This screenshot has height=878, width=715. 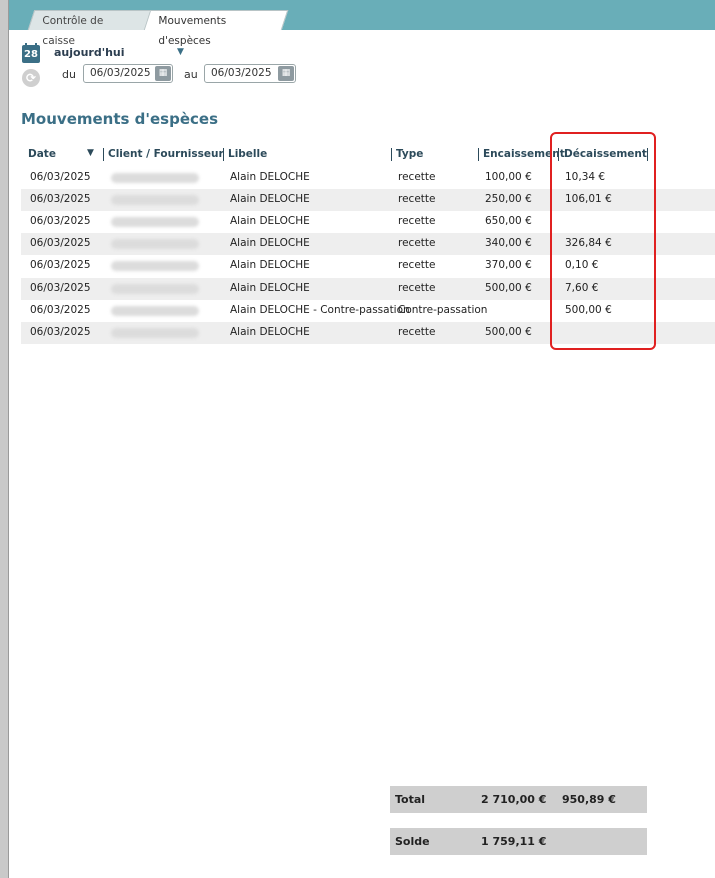 What do you see at coordinates (508, 177) in the screenshot?
I see `cell-encaissement: 100,00 €` at bounding box center [508, 177].